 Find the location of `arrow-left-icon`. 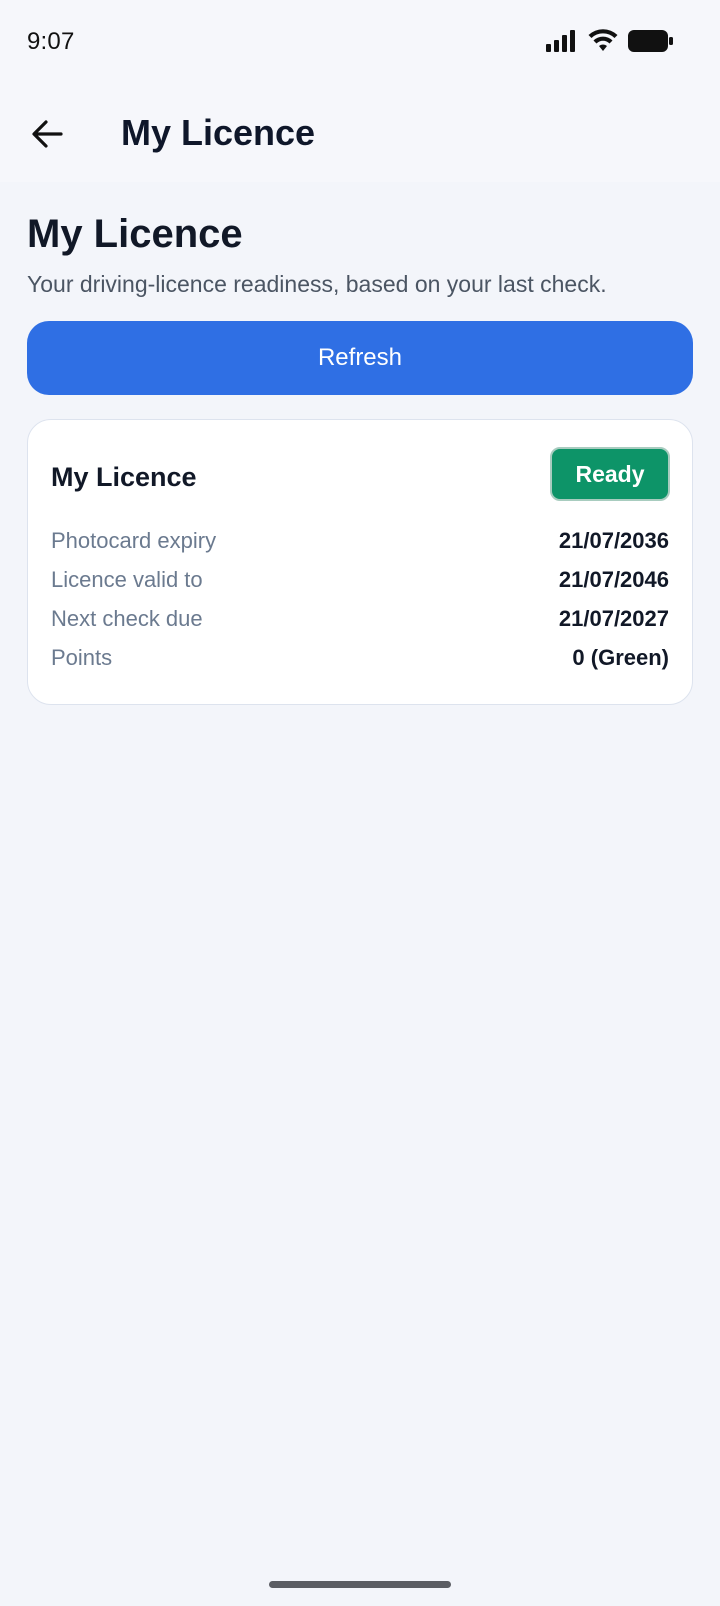

arrow-left-icon is located at coordinates (47, 136).